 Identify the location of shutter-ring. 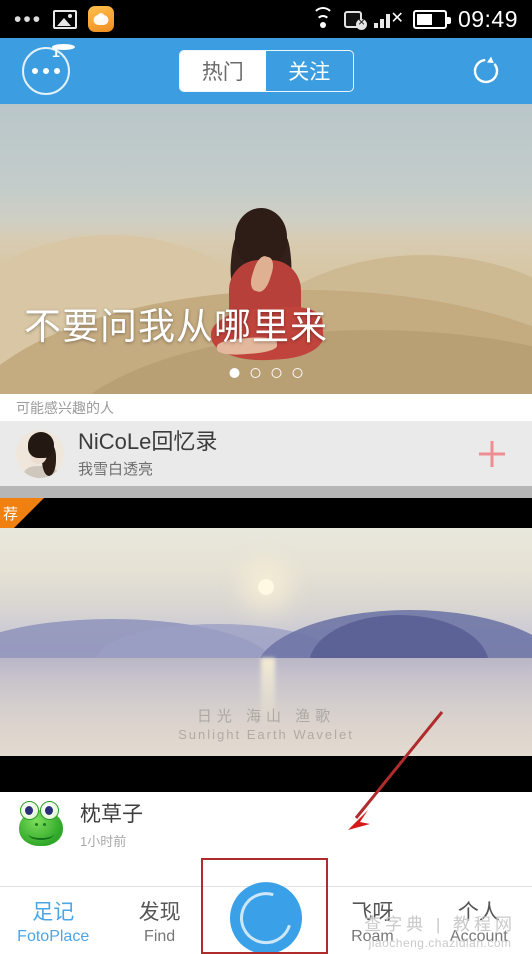
(266, 917).